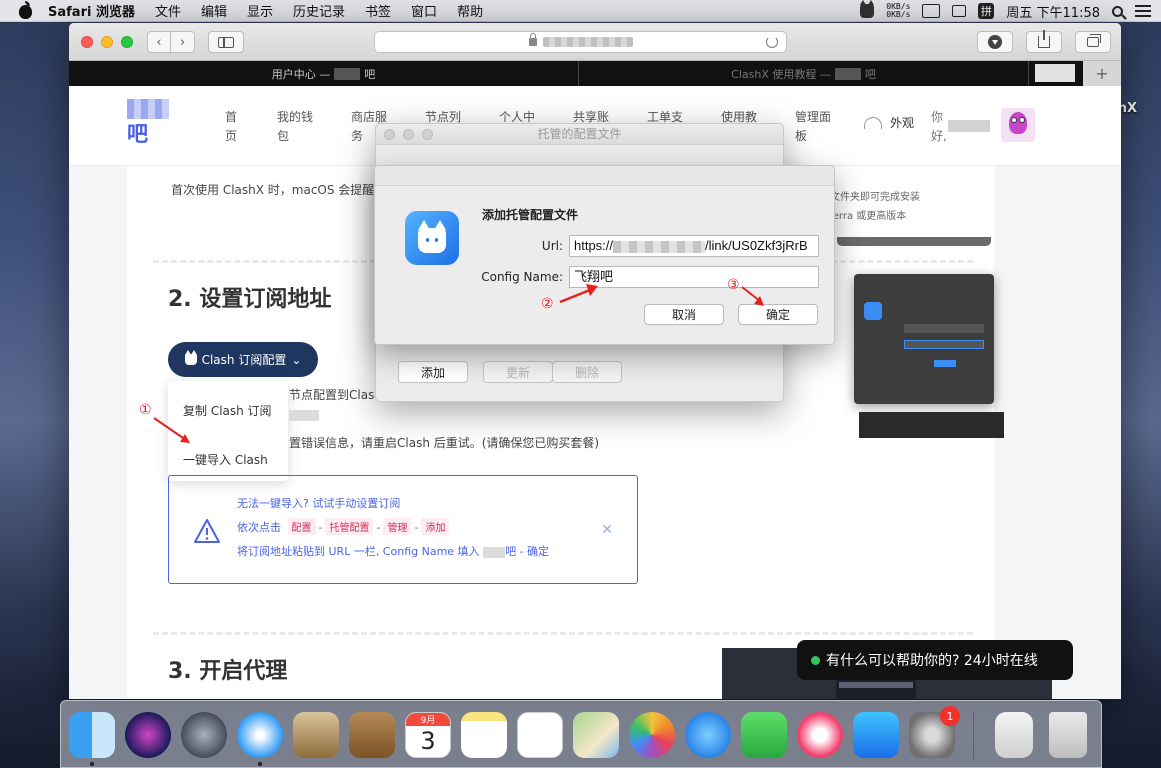  What do you see at coordinates (986, 11) in the screenshot?
I see `input-method-icon: 拼` at bounding box center [986, 11].